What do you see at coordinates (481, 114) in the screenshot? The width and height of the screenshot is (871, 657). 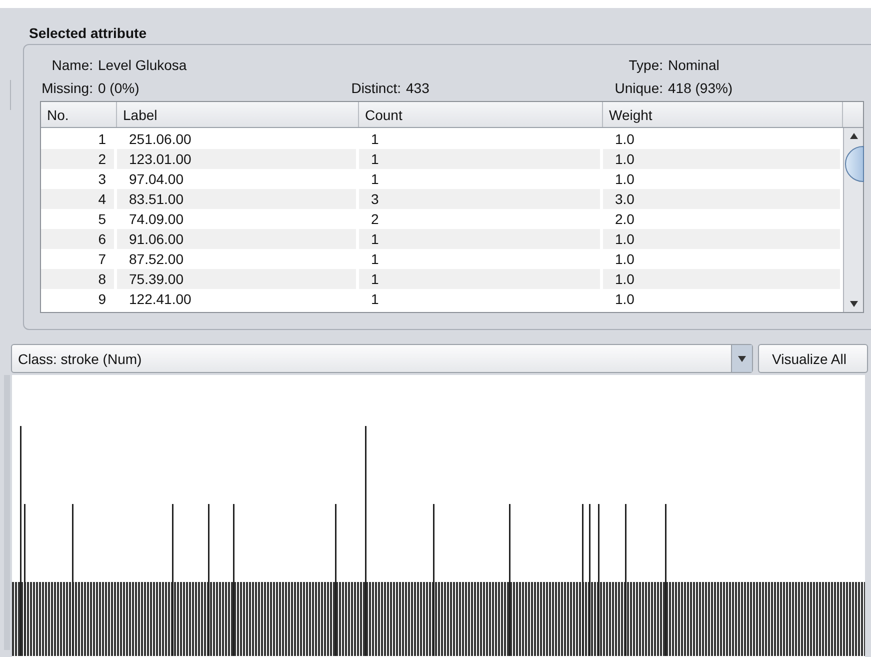 I see `column-header: Count` at bounding box center [481, 114].